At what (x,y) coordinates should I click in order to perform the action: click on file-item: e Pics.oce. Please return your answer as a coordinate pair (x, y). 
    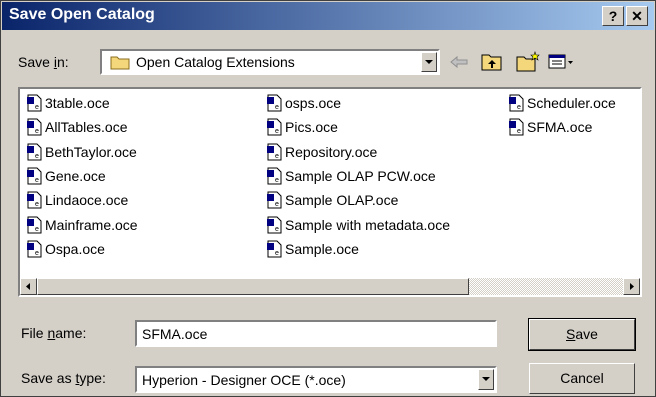
    Looking at the image, I should click on (302, 127).